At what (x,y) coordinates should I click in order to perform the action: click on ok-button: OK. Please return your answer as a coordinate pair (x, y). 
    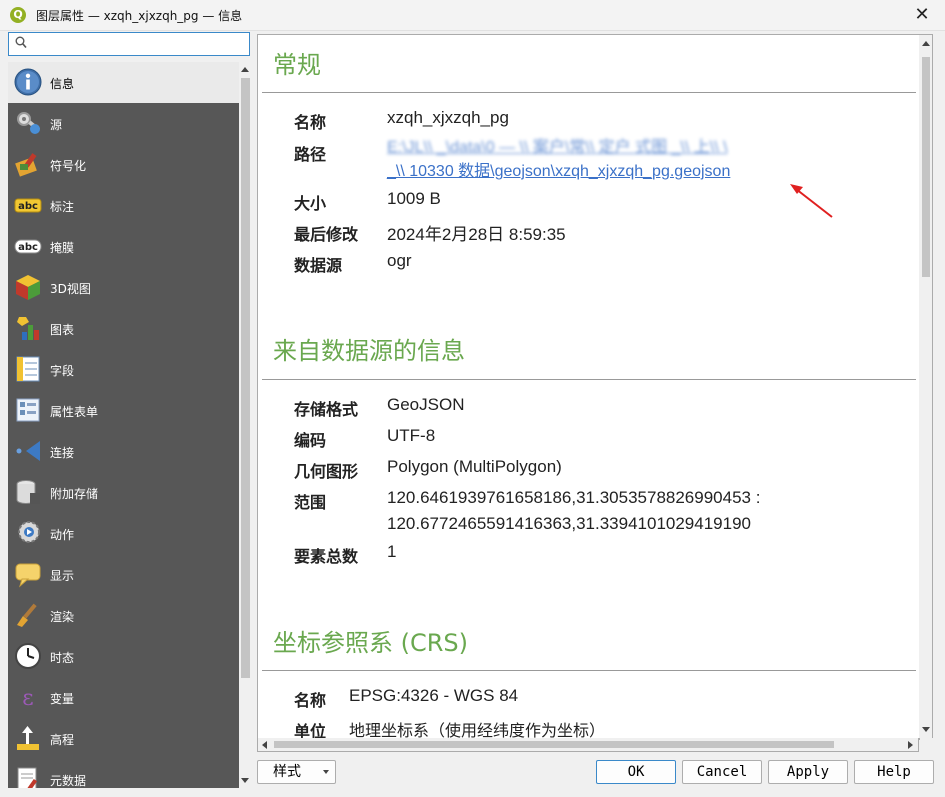
    Looking at the image, I should click on (636, 772).